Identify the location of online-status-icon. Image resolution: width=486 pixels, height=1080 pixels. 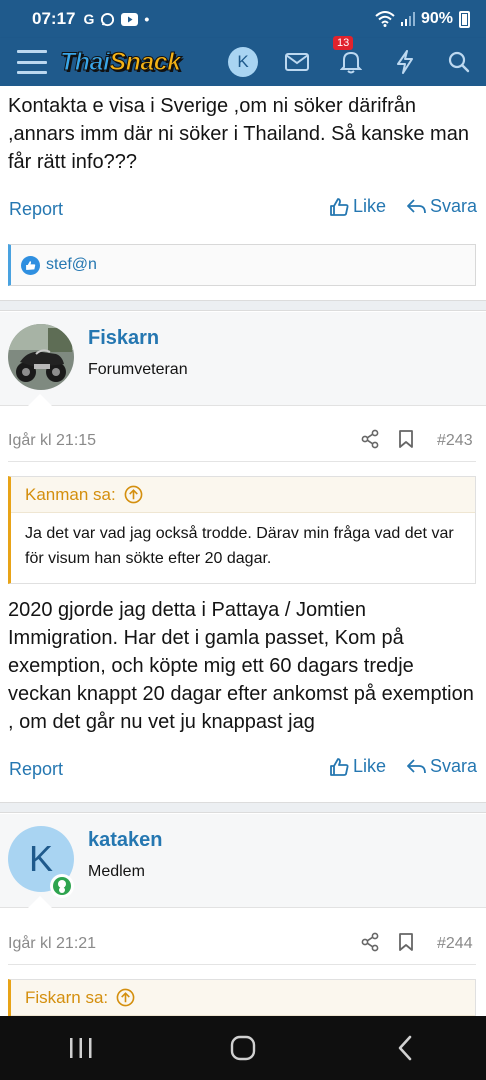
(62, 886).